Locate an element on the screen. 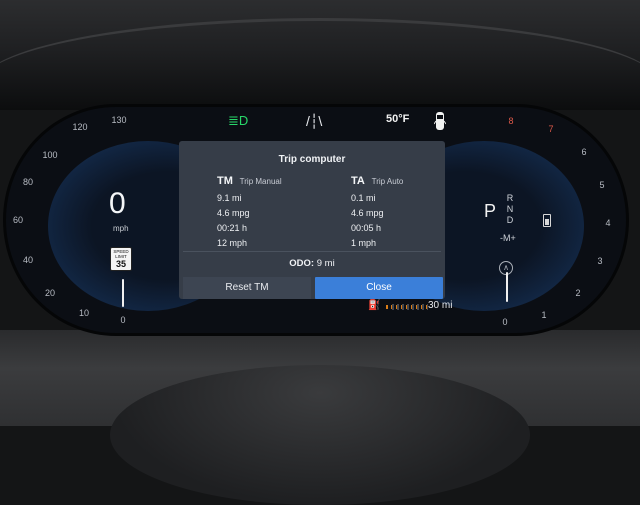 The height and width of the screenshot is (505, 640). trip-auto-consumption: 4.6 mpg is located at coordinates (367, 213).